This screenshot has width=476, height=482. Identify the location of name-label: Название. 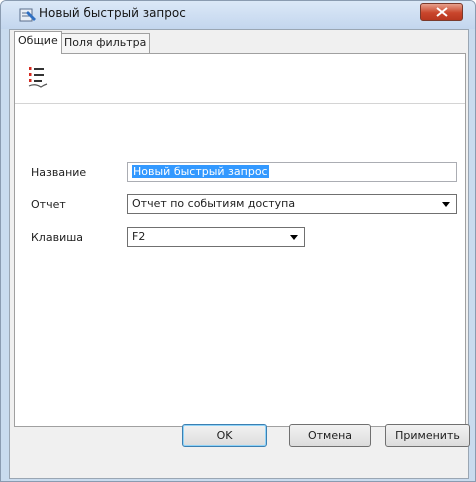
(59, 172).